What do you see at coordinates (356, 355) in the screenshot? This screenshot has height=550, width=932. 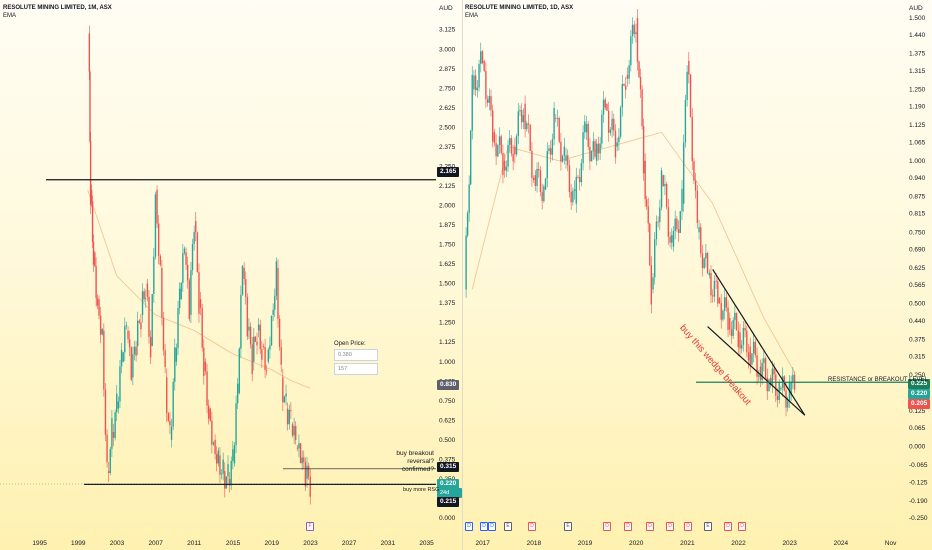 I see `popup-field-1: 0.380` at bounding box center [356, 355].